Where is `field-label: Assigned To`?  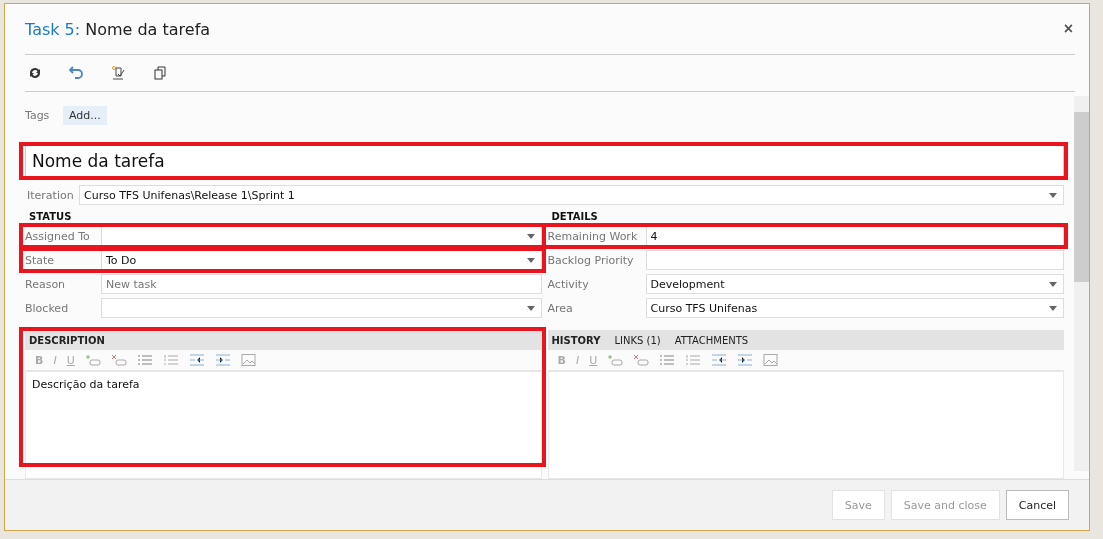
field-label: Assigned To is located at coordinates (58, 236).